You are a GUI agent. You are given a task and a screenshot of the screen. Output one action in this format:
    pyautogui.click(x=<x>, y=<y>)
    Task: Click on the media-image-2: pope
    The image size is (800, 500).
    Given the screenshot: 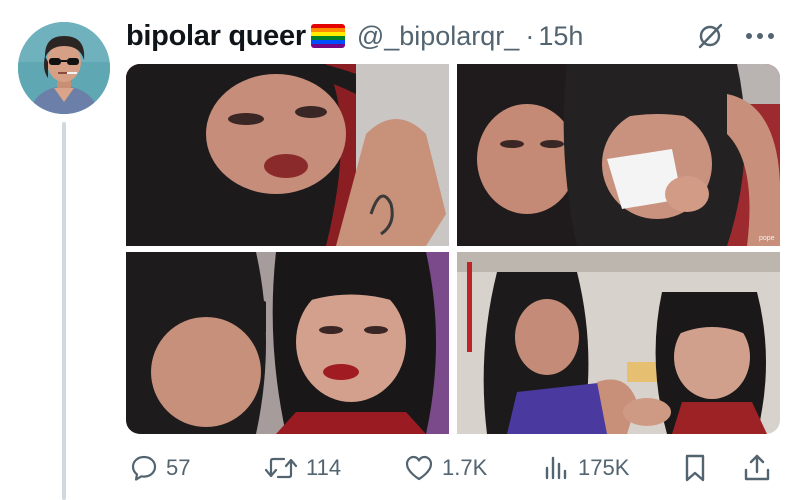 What is the action you would take?
    pyautogui.click(x=618, y=155)
    